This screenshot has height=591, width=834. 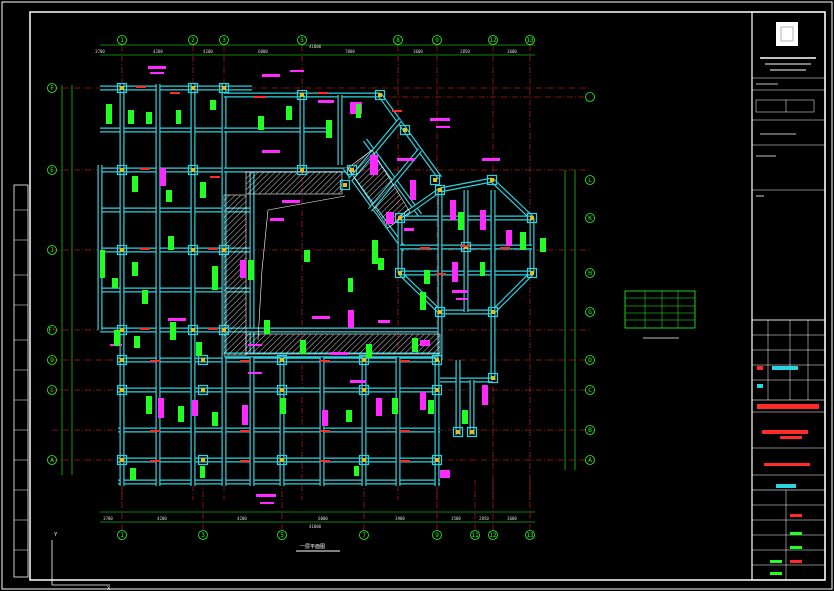 What do you see at coordinates (788, 296) in the screenshot?
I see `title-block` at bounding box center [788, 296].